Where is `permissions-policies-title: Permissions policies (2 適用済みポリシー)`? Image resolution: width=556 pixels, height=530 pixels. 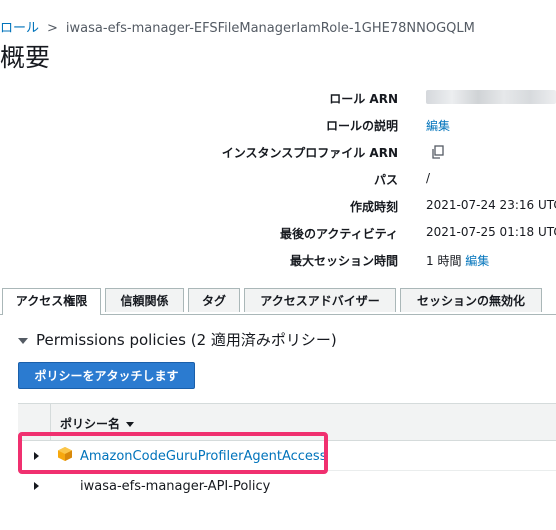
permissions-policies-title: Permissions policies (2 適用済みポリシー) is located at coordinates (186, 340).